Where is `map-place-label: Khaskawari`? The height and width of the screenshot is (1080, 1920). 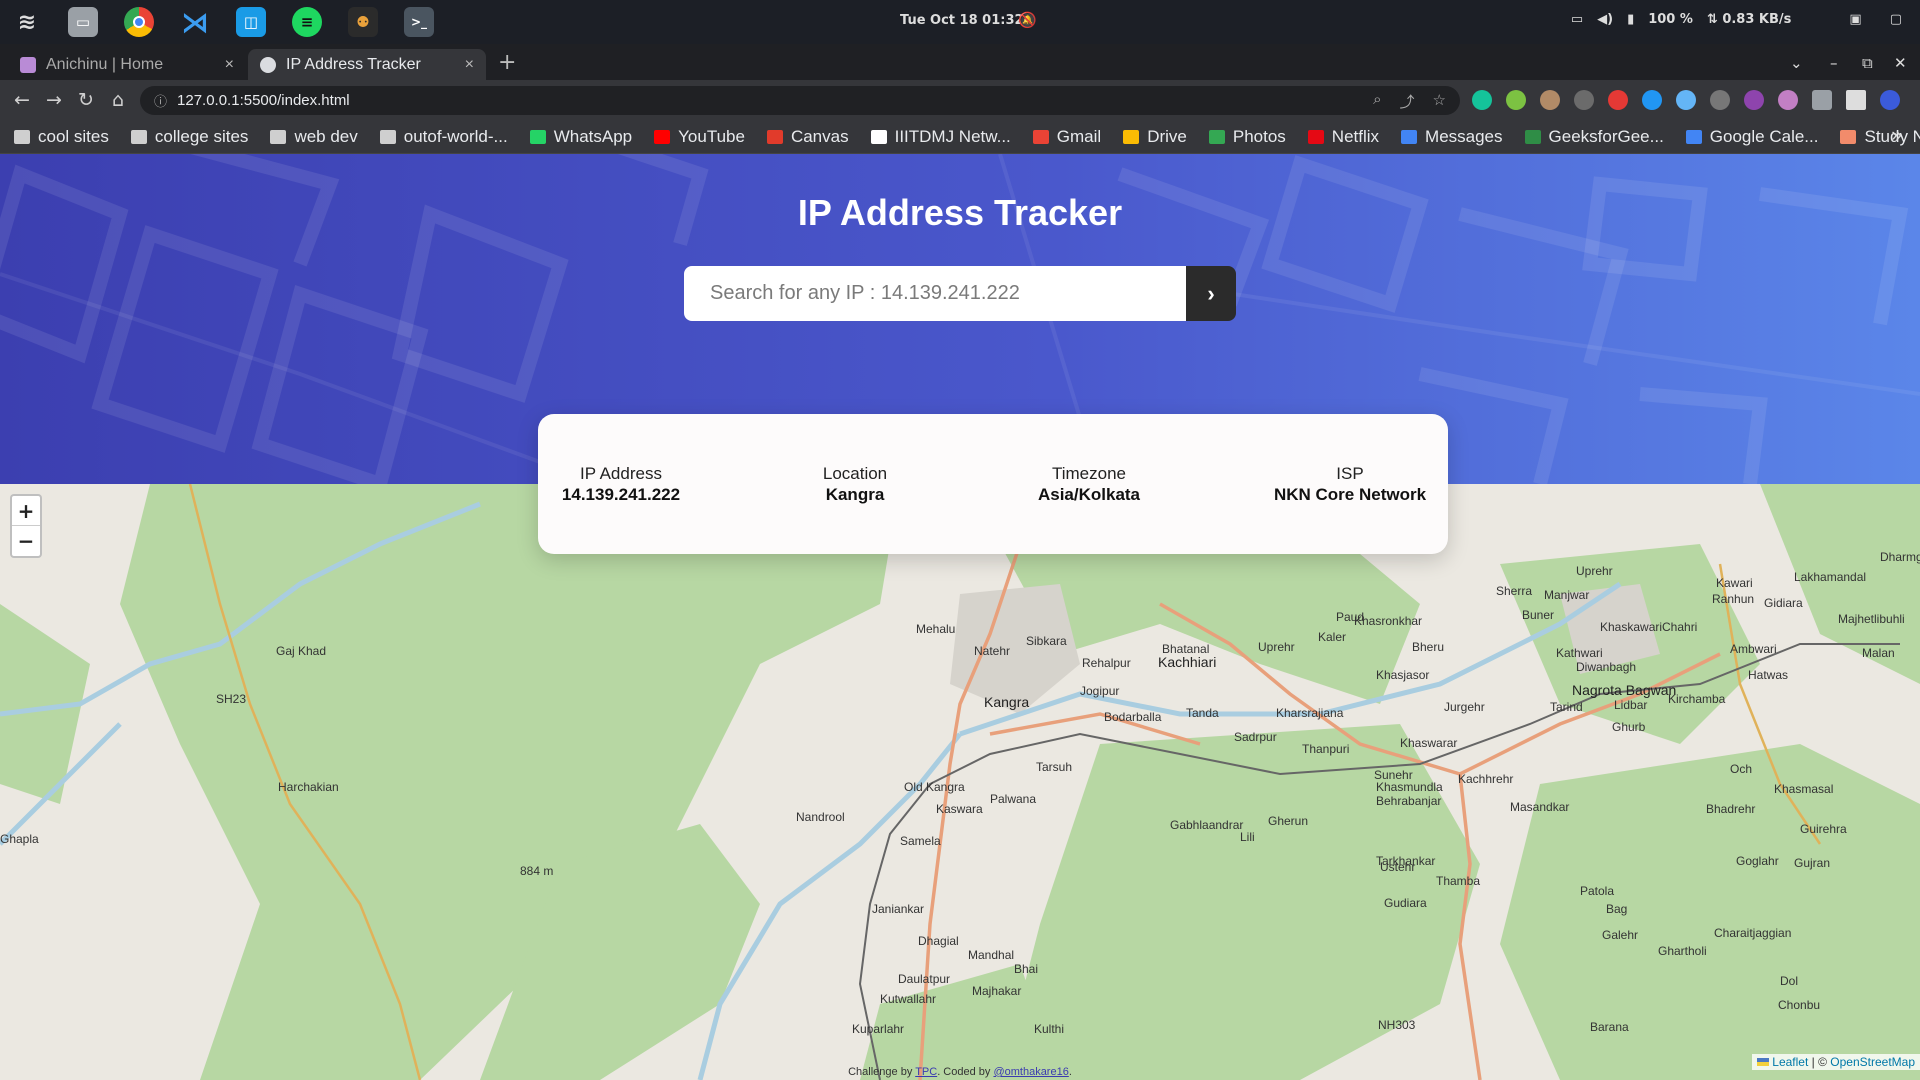
map-place-label: Khaskawari is located at coordinates (1631, 627).